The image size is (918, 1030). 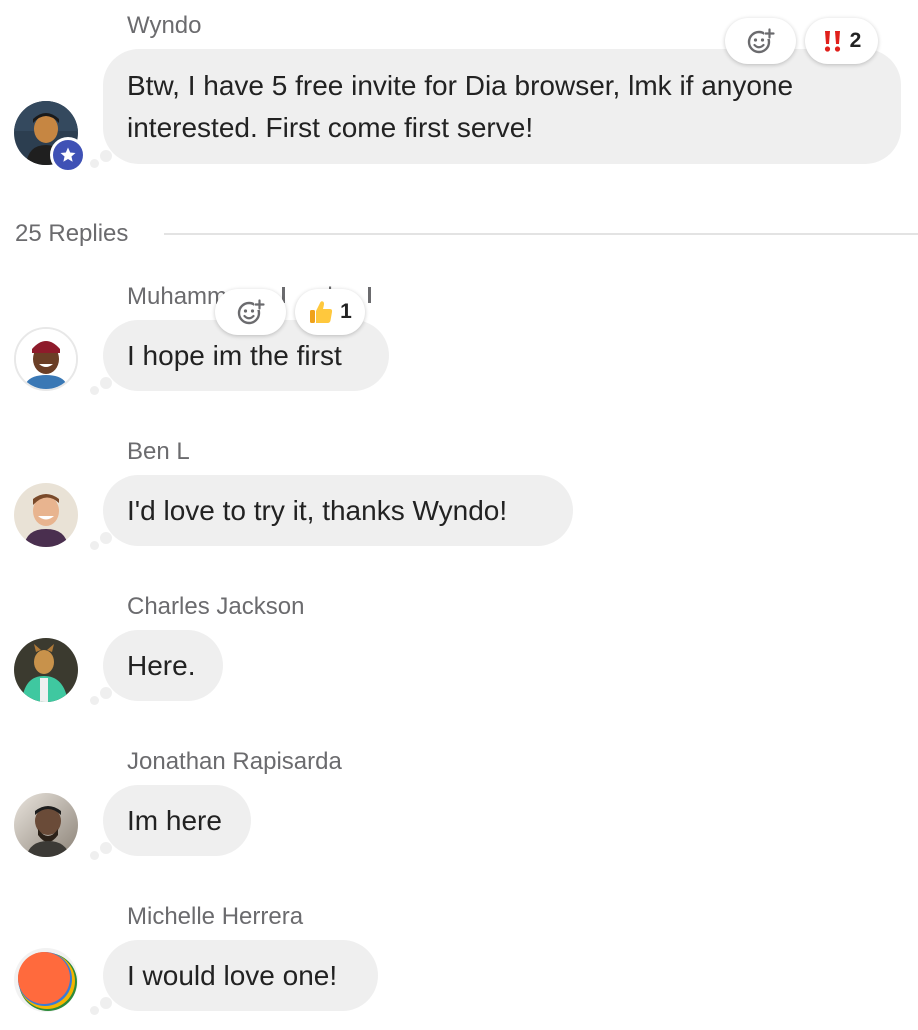 What do you see at coordinates (215, 916) in the screenshot?
I see `sender-name: Michelle Herrera` at bounding box center [215, 916].